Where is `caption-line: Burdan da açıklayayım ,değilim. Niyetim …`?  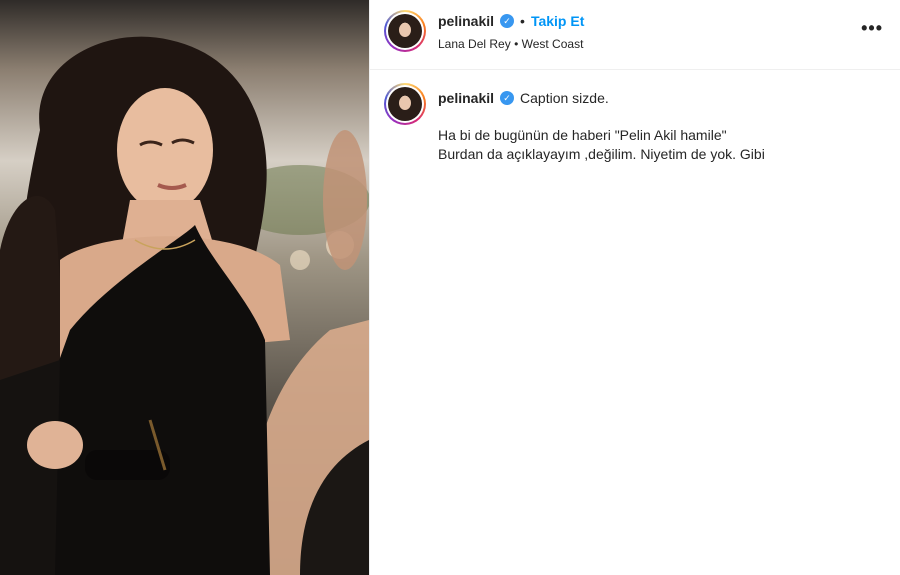
caption-line: Burdan da açıklayayım ,değilim. Niyetim … is located at coordinates (601, 154).